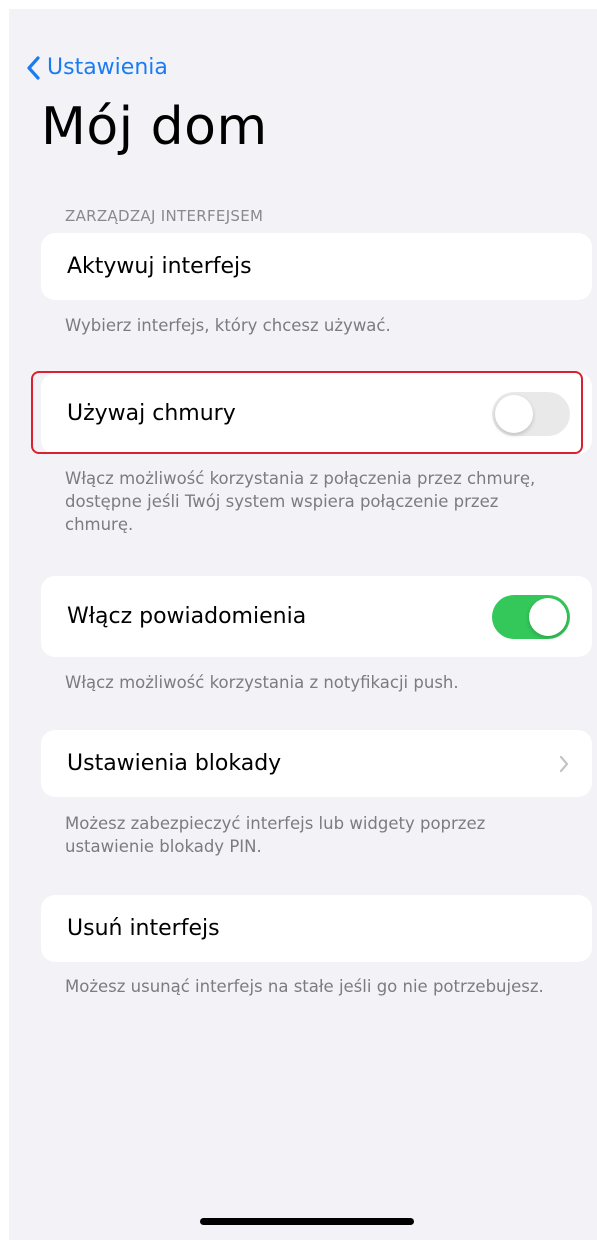  I want to click on remove-interface-label: Usuń interfejs, so click(143, 928).